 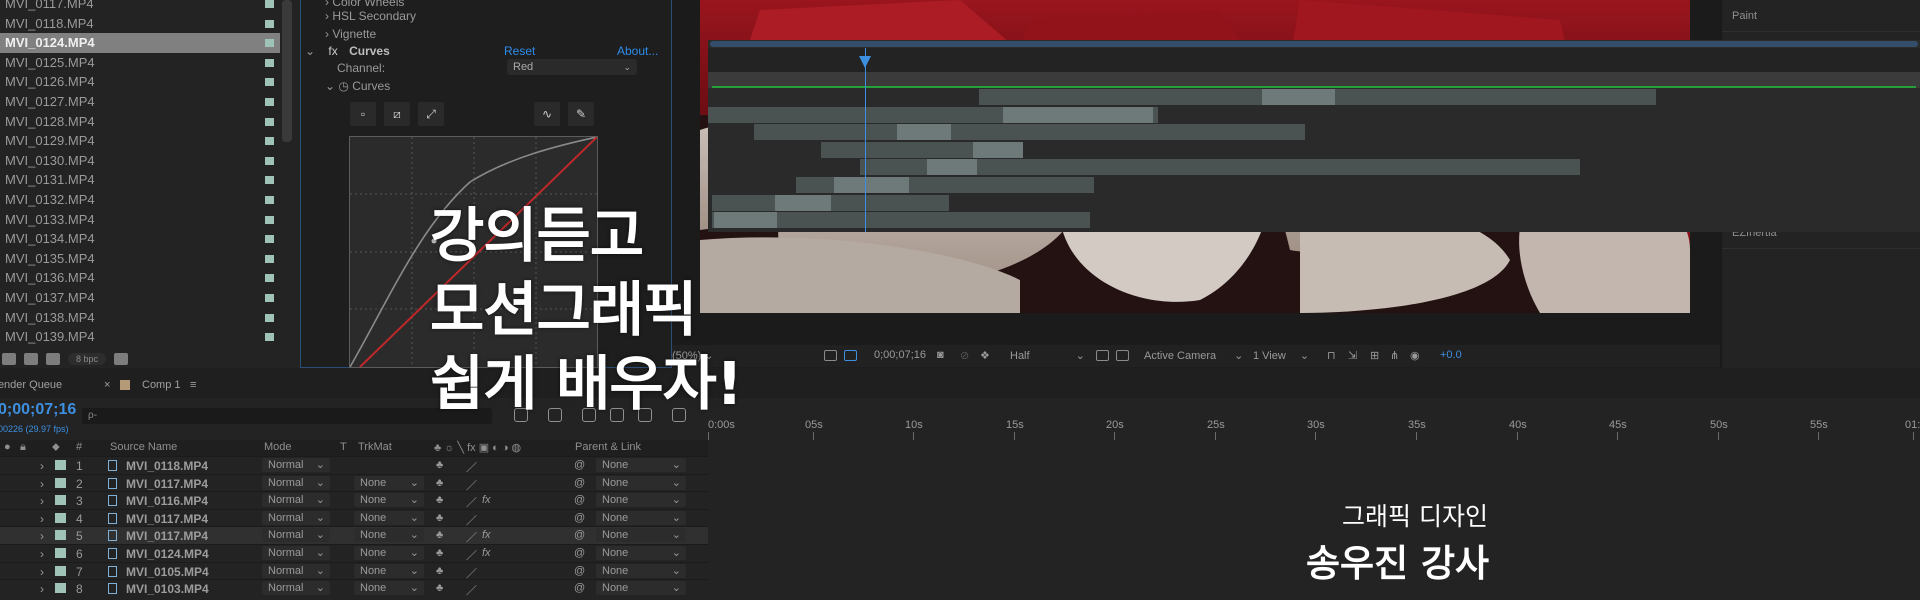 What do you see at coordinates (1331, 355) in the screenshot?
I see `toggle-pixel-aspect-icon: ⊓` at bounding box center [1331, 355].